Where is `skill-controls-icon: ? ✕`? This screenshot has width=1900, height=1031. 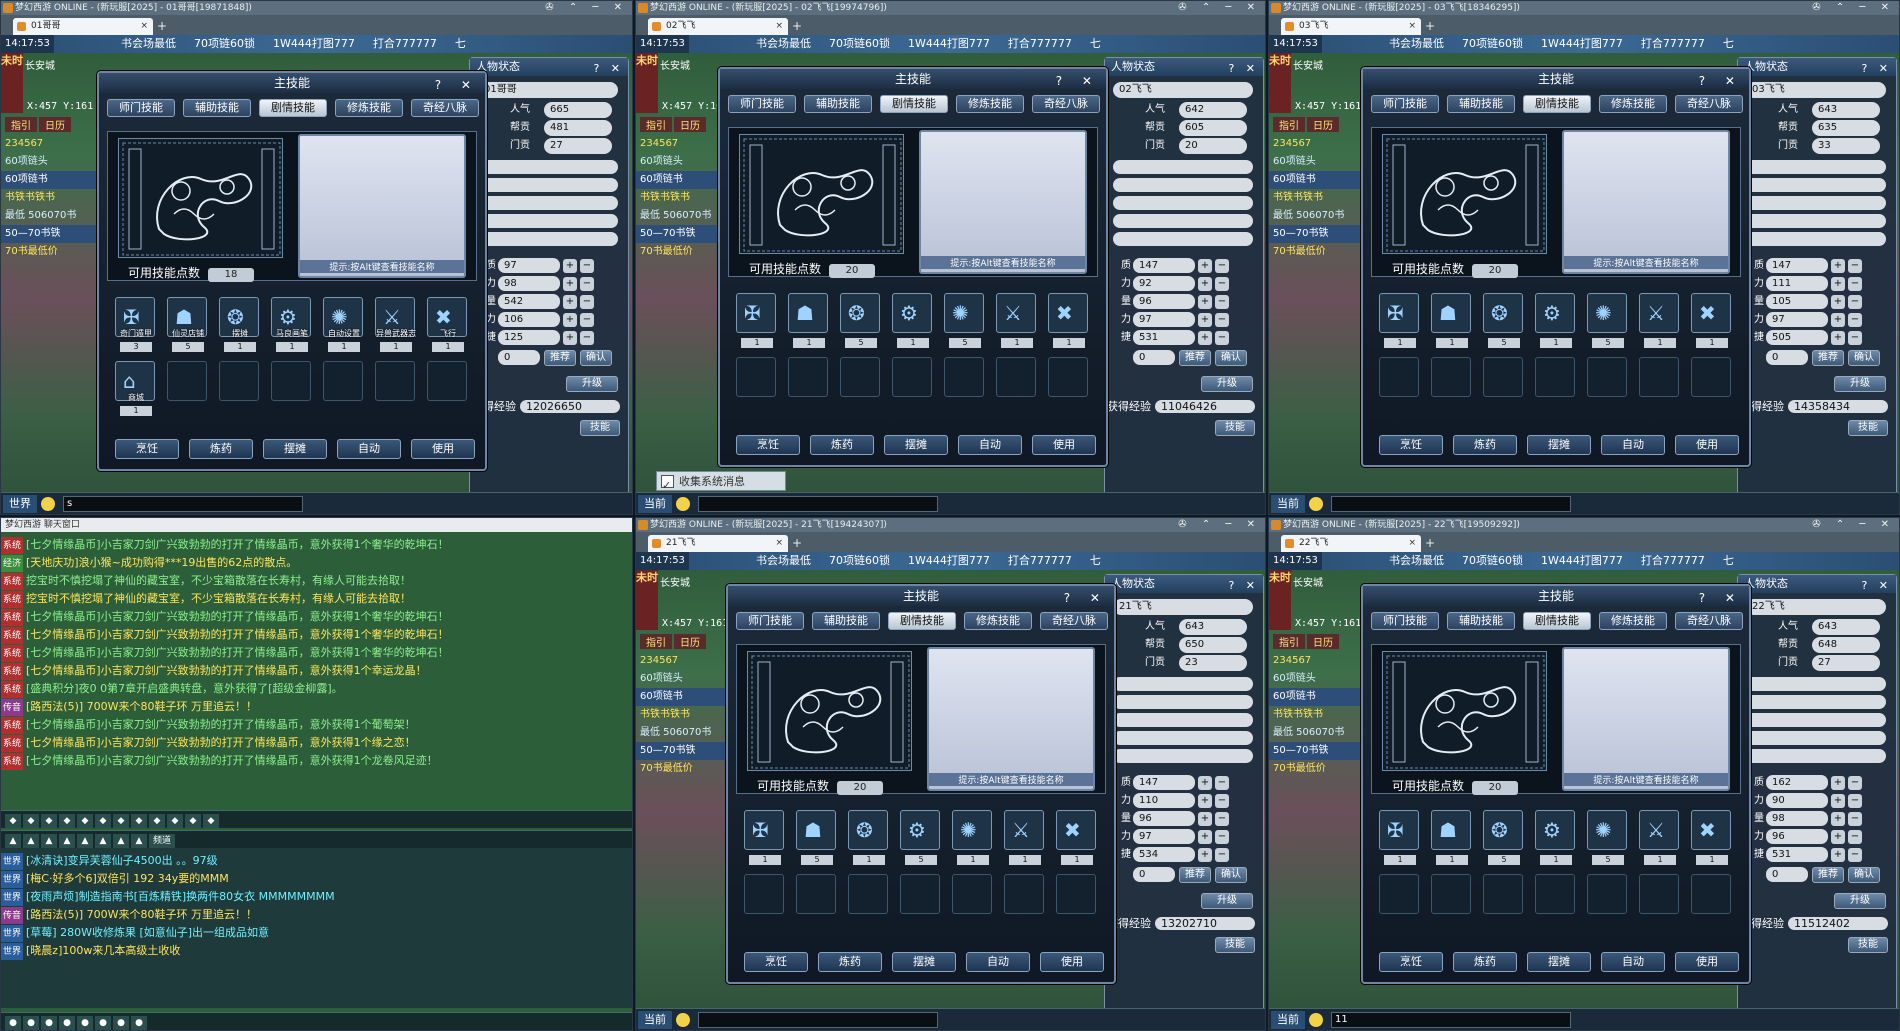 skill-controls-icon: ? ✕ is located at coordinates (457, 85).